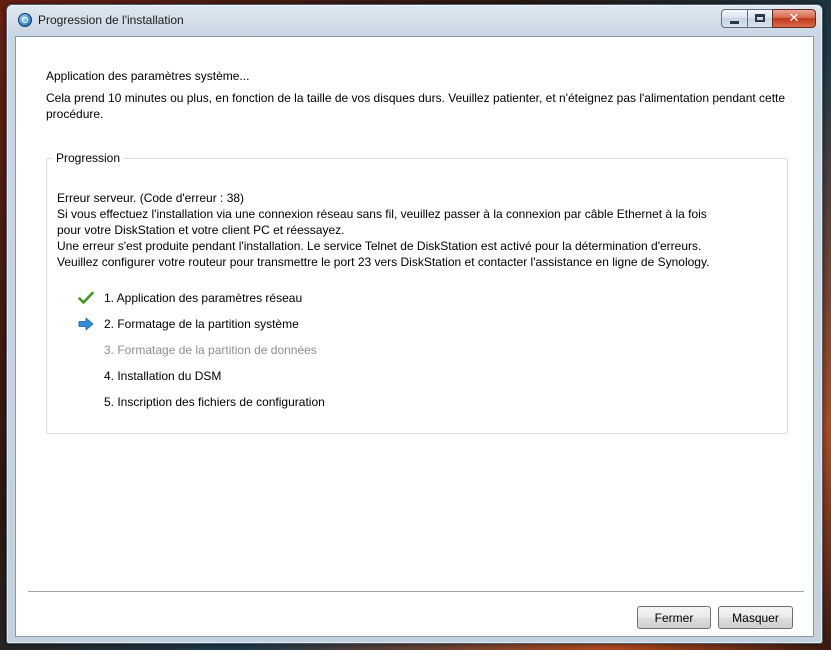 The image size is (831, 650). I want to click on step-label: 1. Application des paramètres réseau, so click(203, 298).